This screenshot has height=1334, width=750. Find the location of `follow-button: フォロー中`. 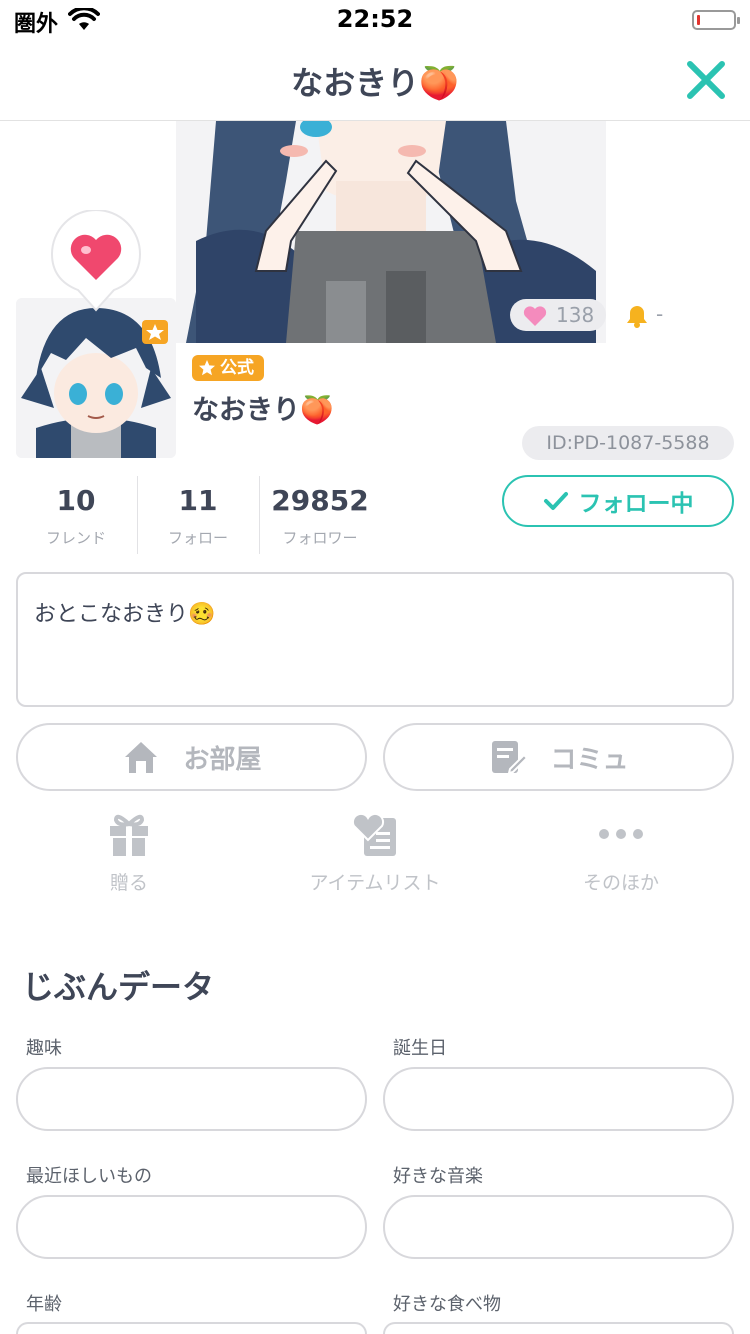

follow-button: フォロー中 is located at coordinates (618, 501).